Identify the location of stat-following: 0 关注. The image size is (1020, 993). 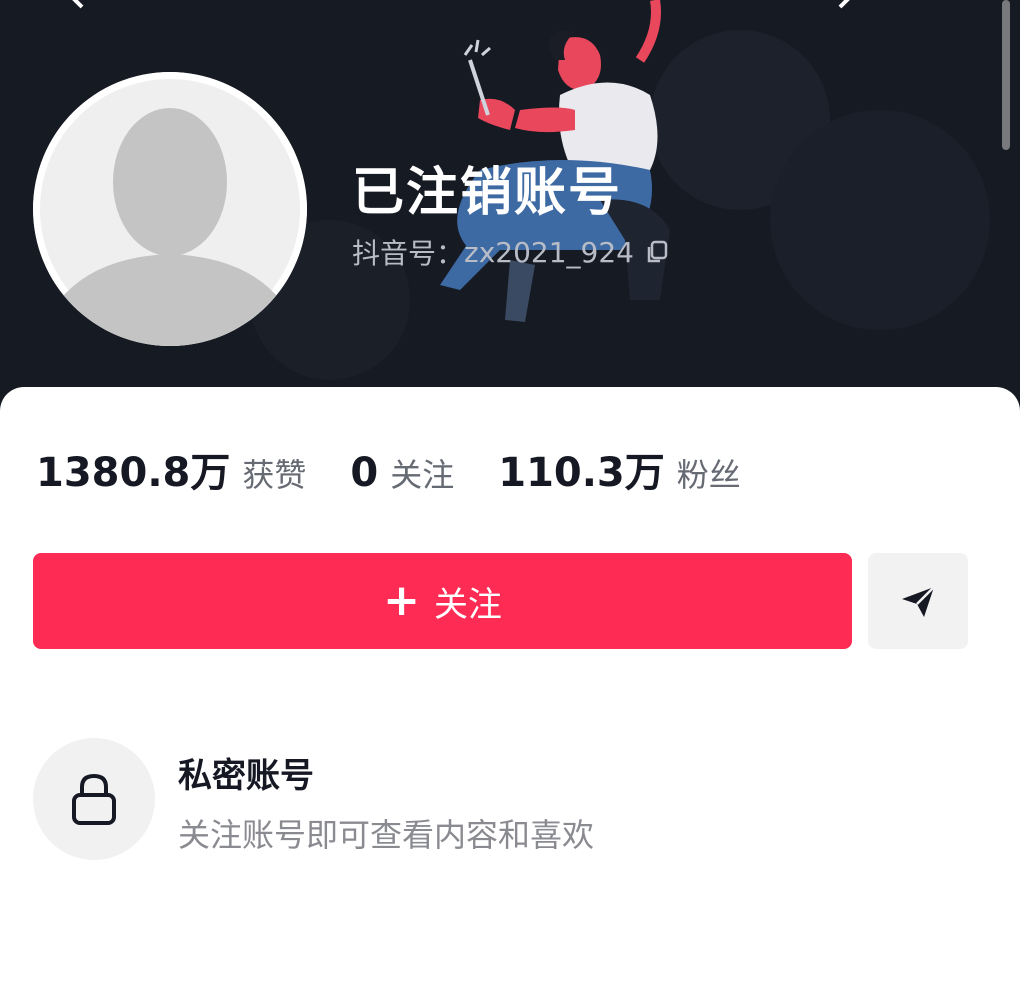
(402, 473).